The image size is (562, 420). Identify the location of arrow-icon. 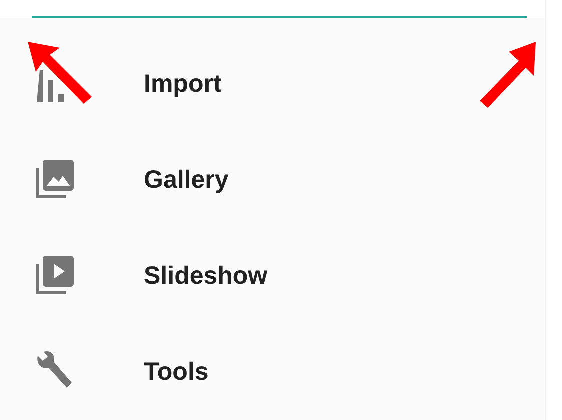
(508, 75).